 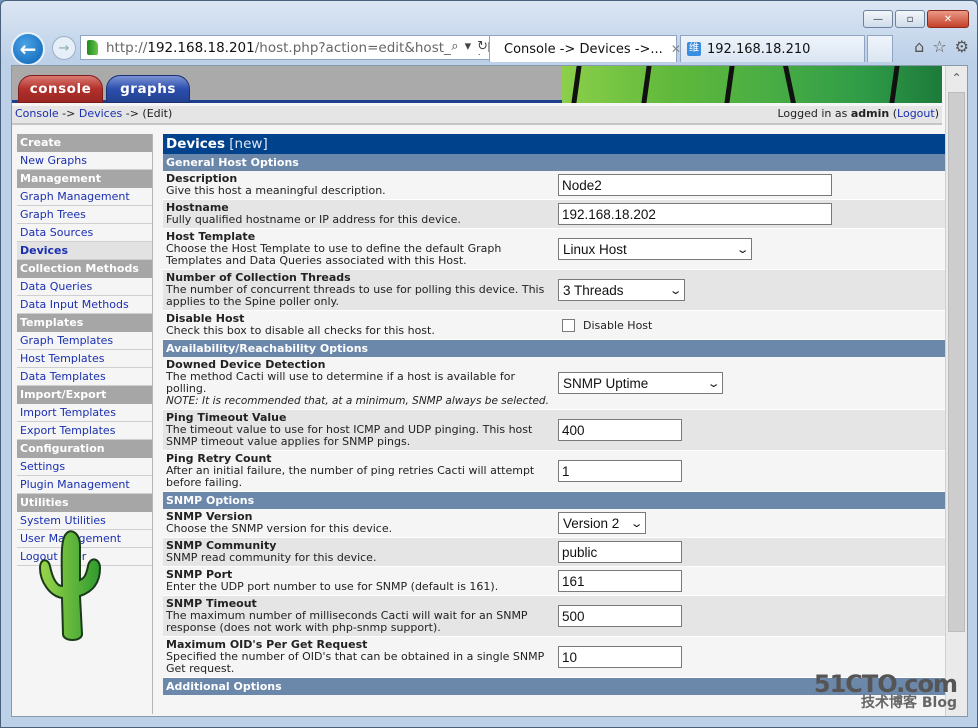 I want to click on description-input, so click(x=695, y=185).